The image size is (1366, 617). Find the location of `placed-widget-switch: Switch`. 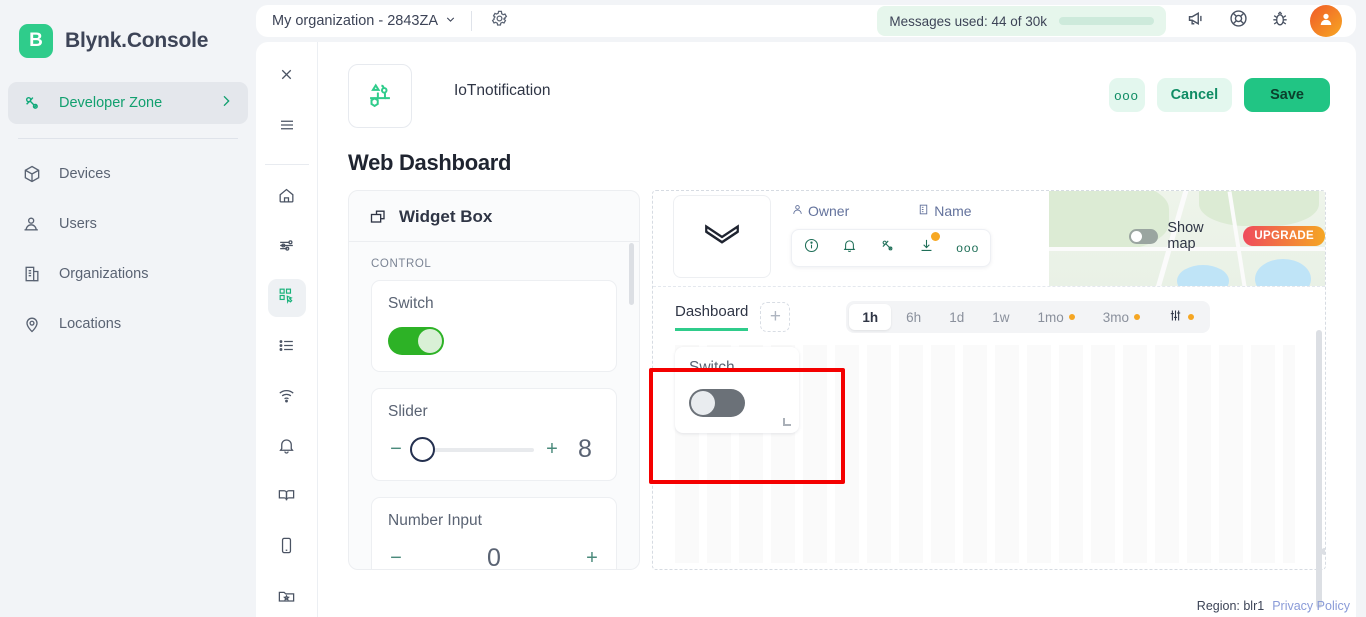

placed-widget-switch: Switch is located at coordinates (737, 390).